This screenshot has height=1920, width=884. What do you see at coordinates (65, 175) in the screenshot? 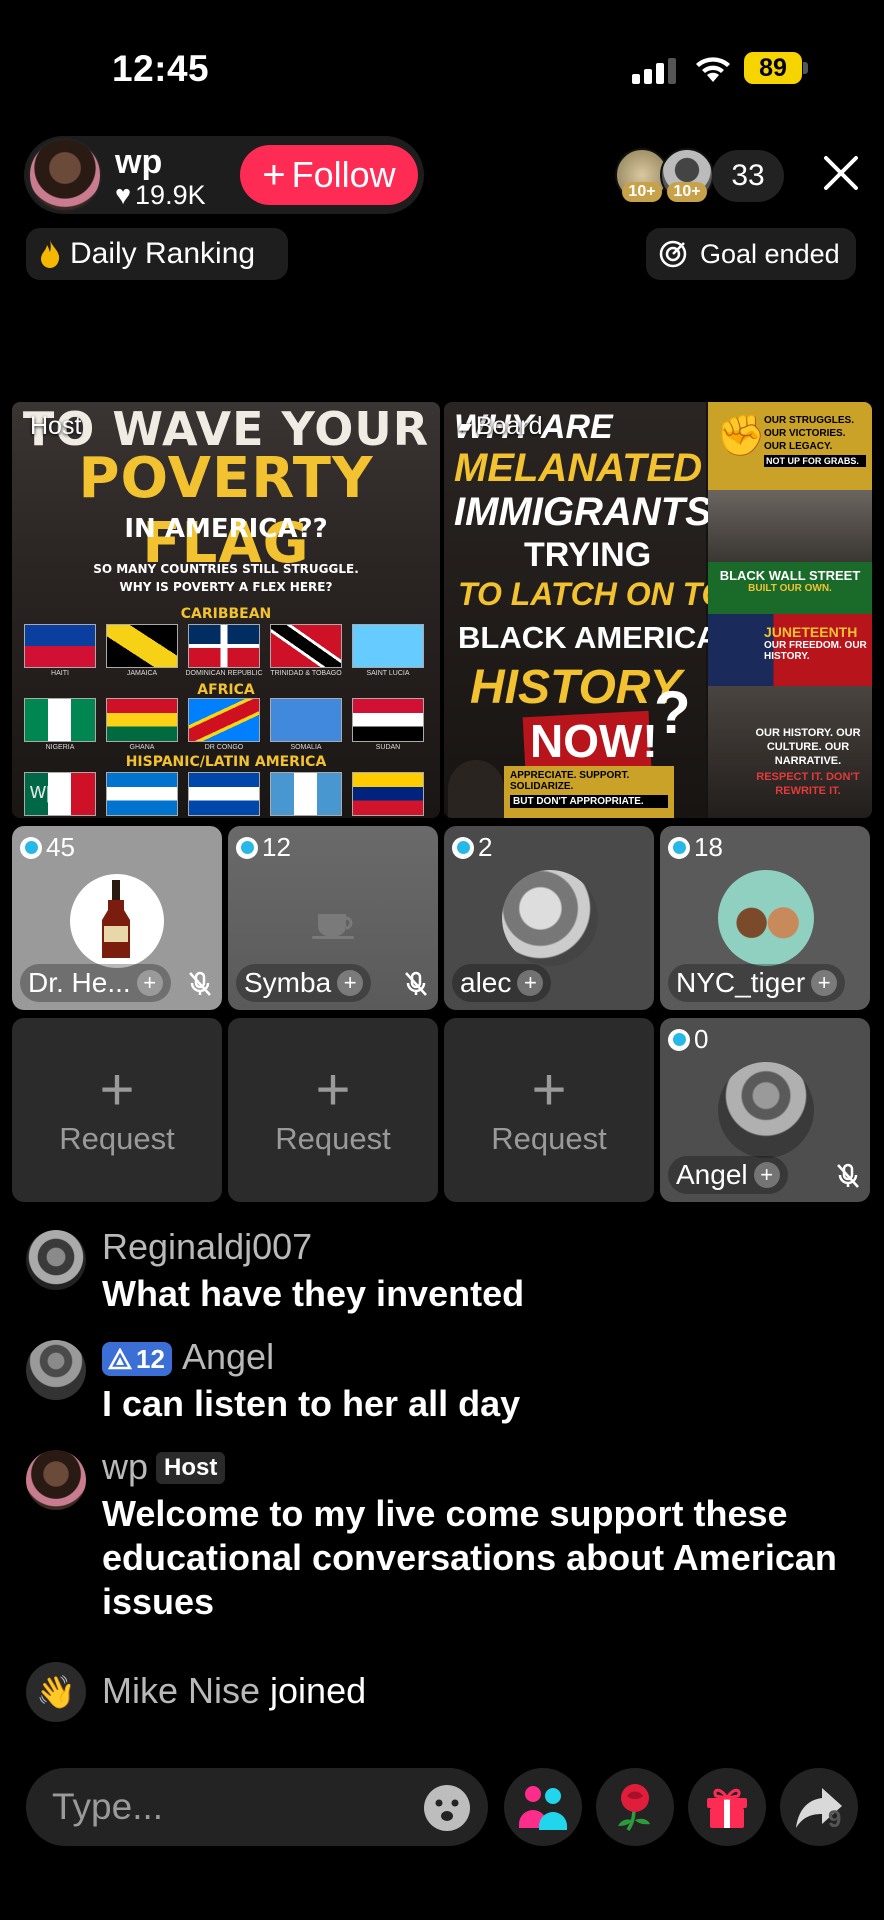
I see `host-avatar` at bounding box center [65, 175].